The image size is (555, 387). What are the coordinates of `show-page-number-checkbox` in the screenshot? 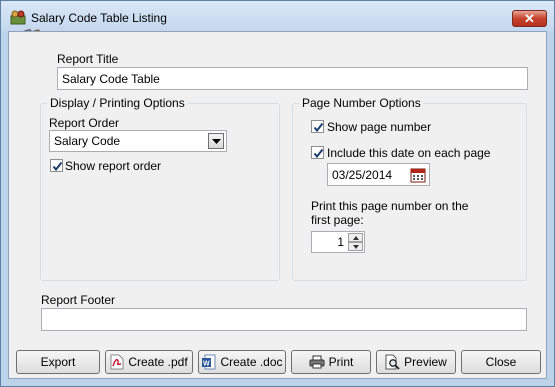 It's located at (317, 126).